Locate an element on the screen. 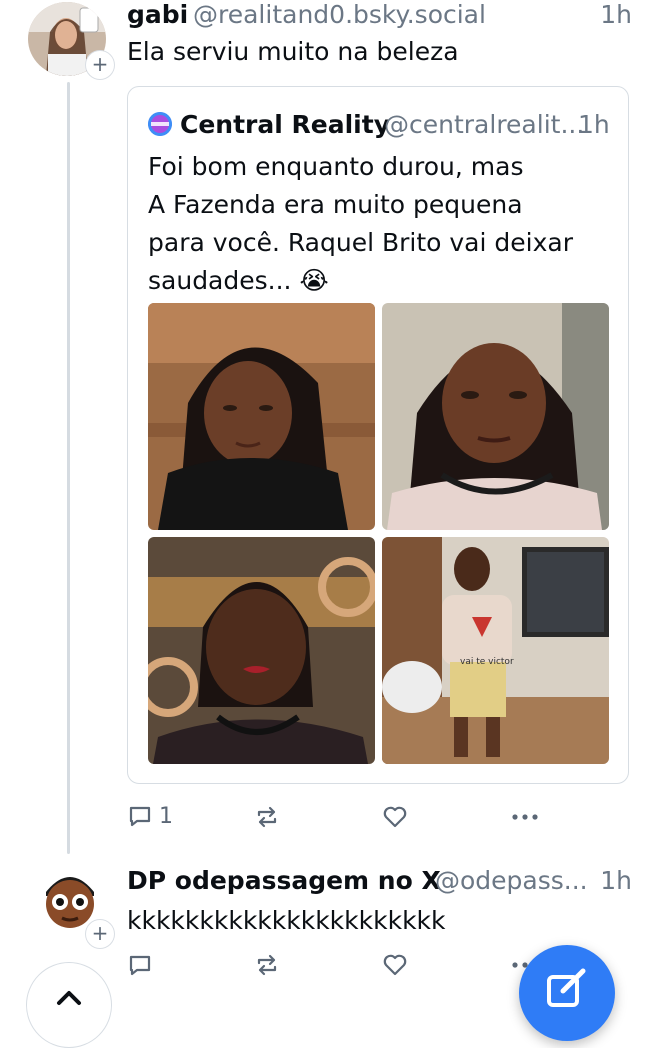 Image resolution: width=646 pixels, height=1048 pixels. chevron-up-icon is located at coordinates (69, 998).